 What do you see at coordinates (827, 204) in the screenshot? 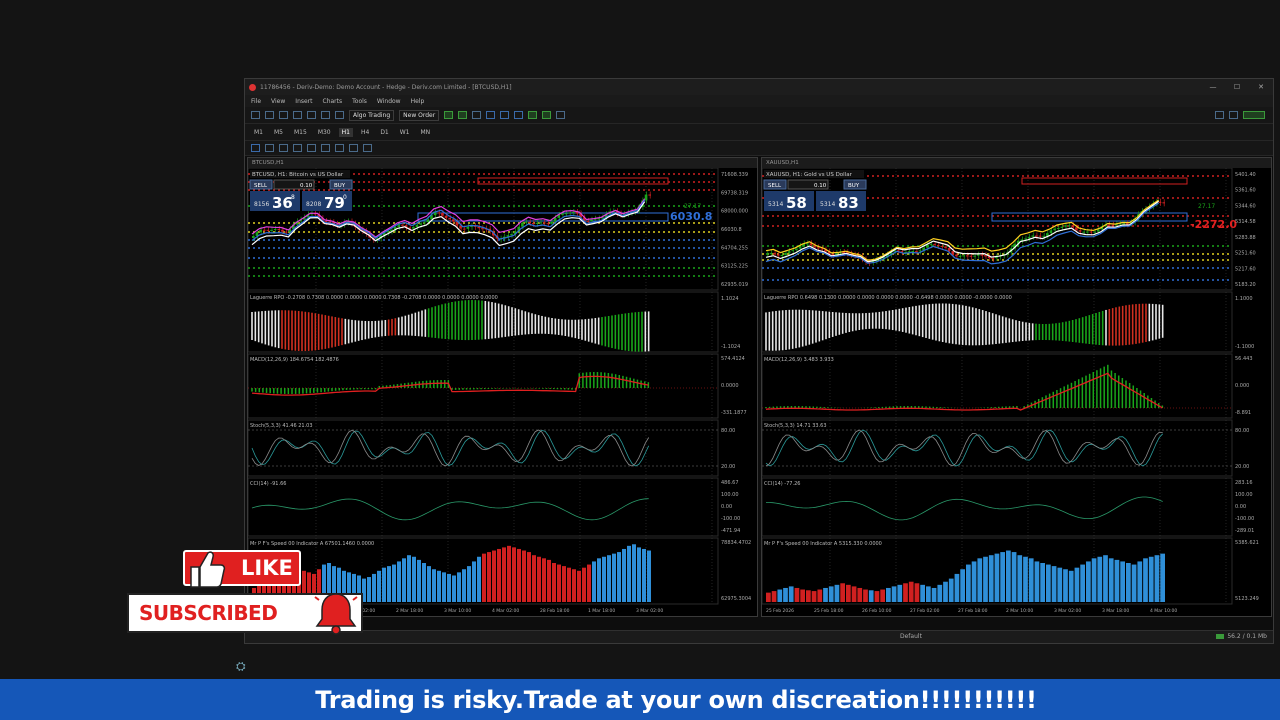
I see `buy-price-small: 5314` at bounding box center [827, 204].